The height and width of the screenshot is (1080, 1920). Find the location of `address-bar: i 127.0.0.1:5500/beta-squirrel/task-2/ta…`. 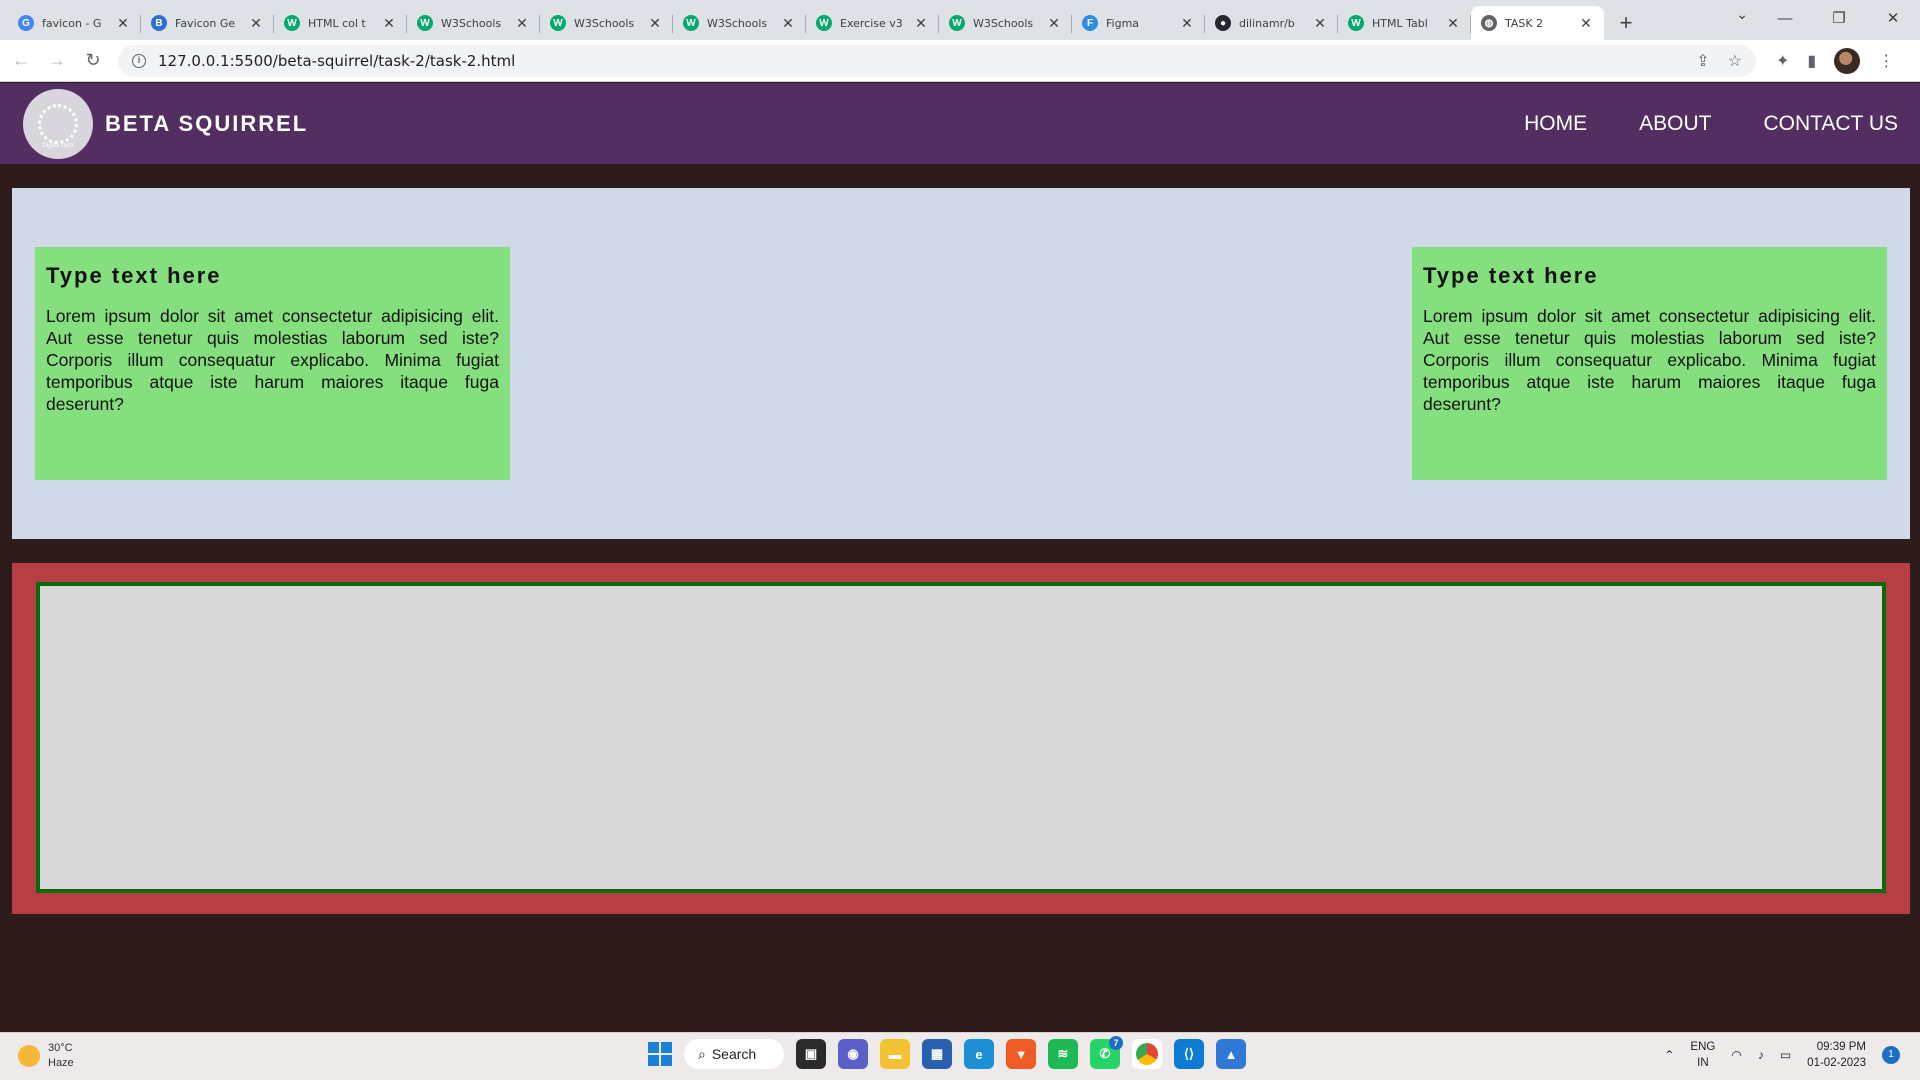

address-bar: i 127.0.0.1:5500/beta-squirrel/task-2/ta… is located at coordinates (937, 60).